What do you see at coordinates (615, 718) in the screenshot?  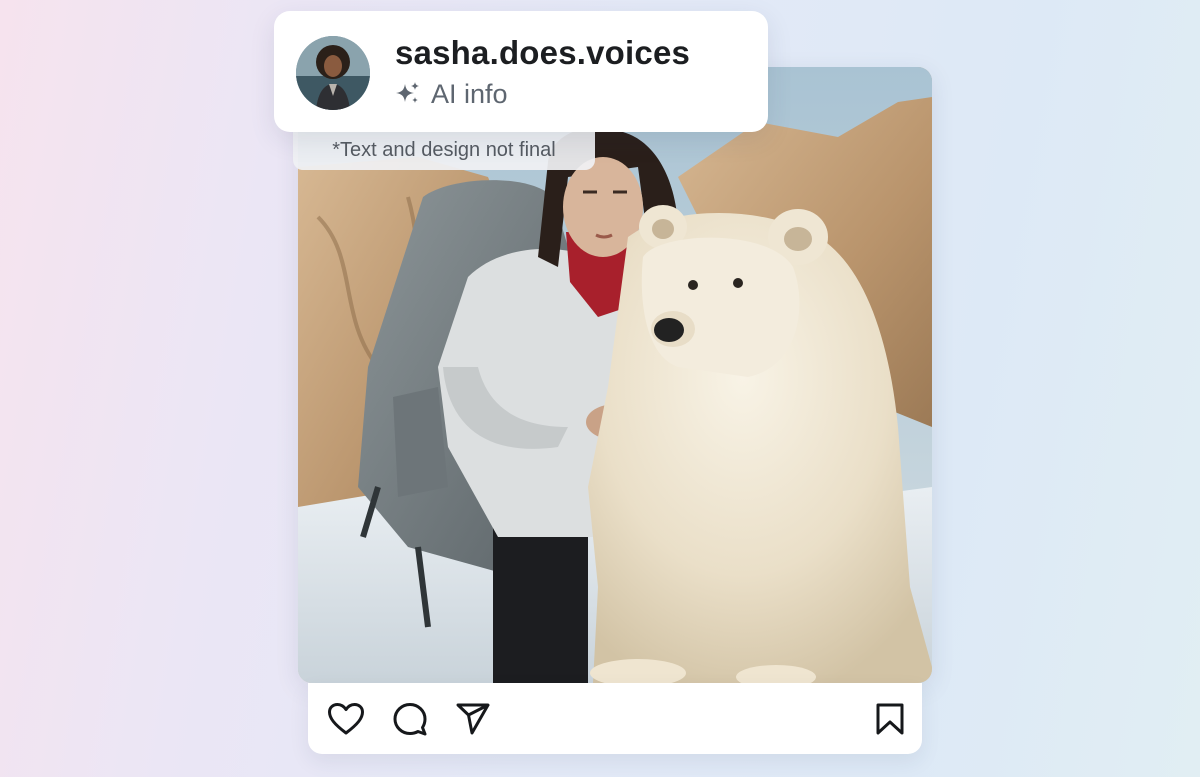 I see `post-action-bar` at bounding box center [615, 718].